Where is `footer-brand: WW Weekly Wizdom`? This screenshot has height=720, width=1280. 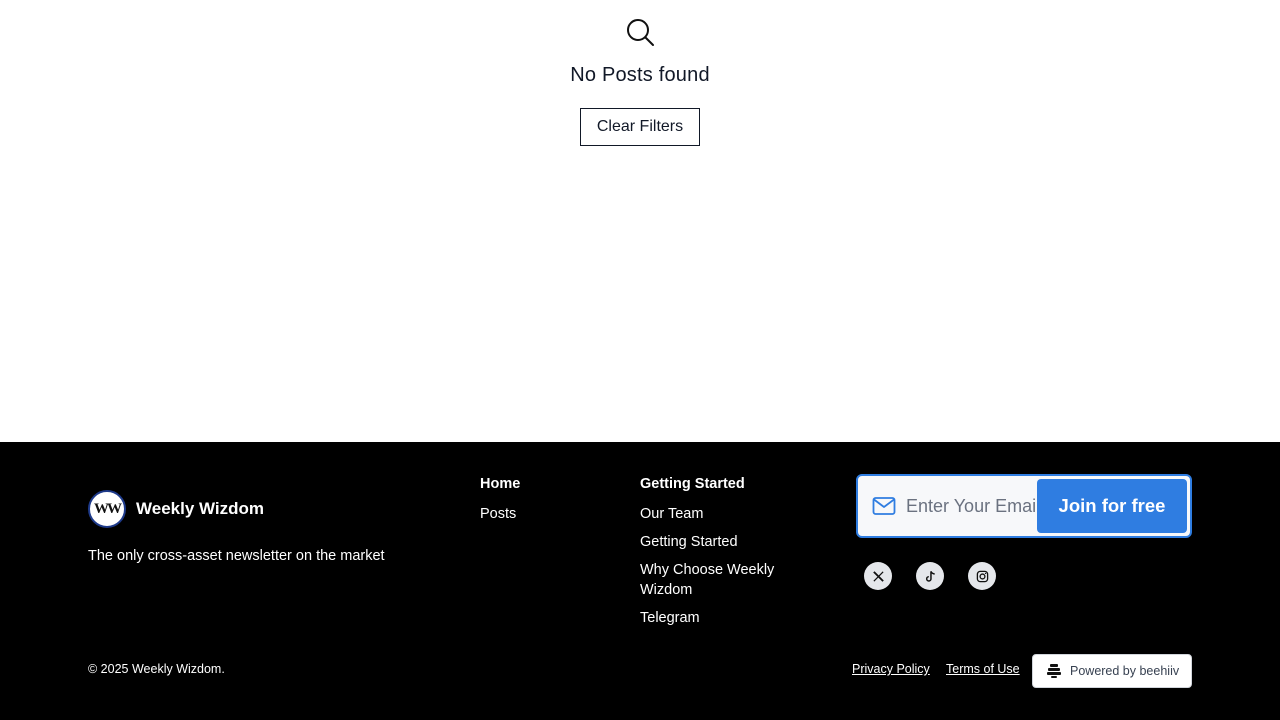 footer-brand: WW Weekly Wizdom is located at coordinates (176, 509).